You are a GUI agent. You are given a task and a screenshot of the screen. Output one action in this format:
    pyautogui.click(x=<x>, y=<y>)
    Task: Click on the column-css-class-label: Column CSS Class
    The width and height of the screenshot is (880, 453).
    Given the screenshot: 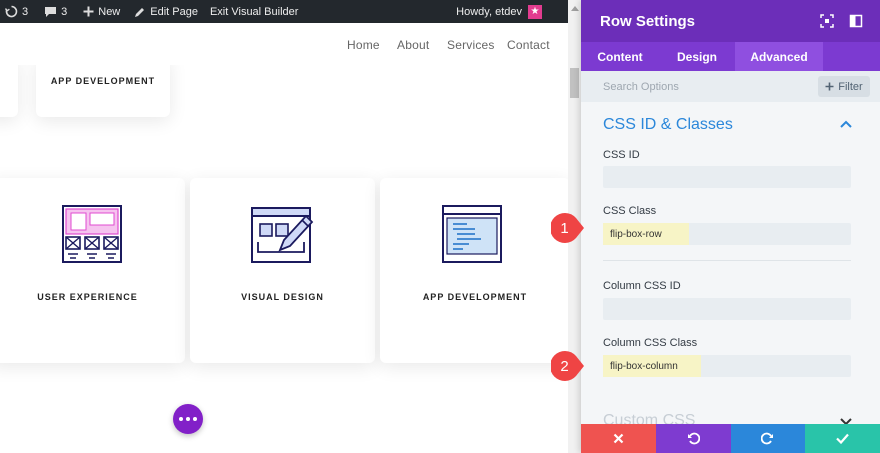 What is the action you would take?
    pyautogui.click(x=650, y=343)
    